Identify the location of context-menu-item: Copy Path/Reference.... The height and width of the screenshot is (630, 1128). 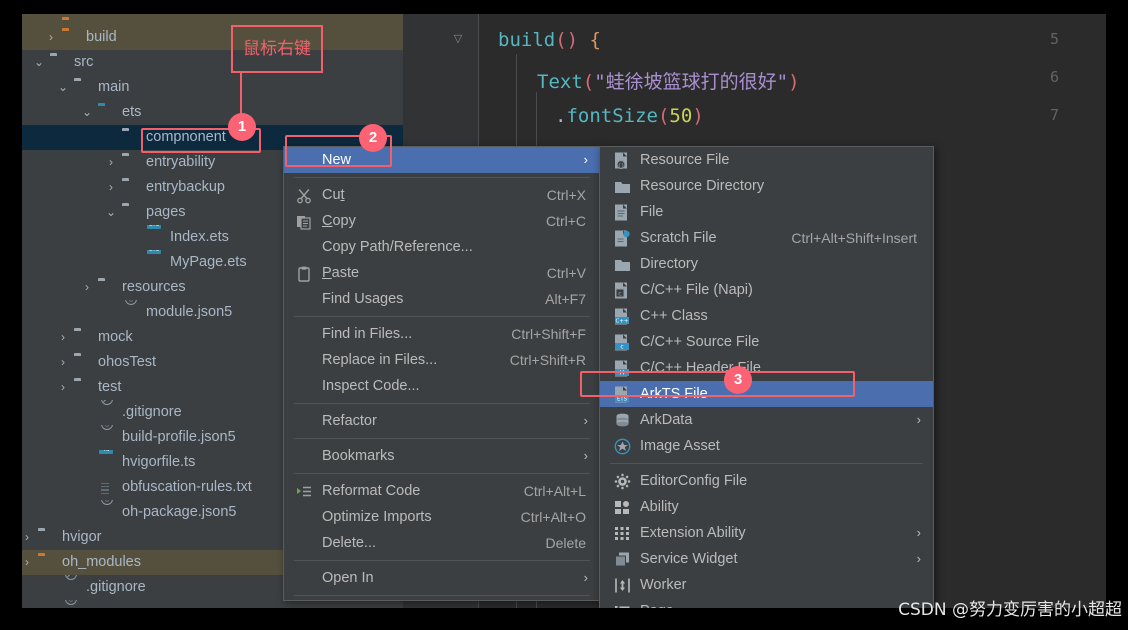
(442, 247).